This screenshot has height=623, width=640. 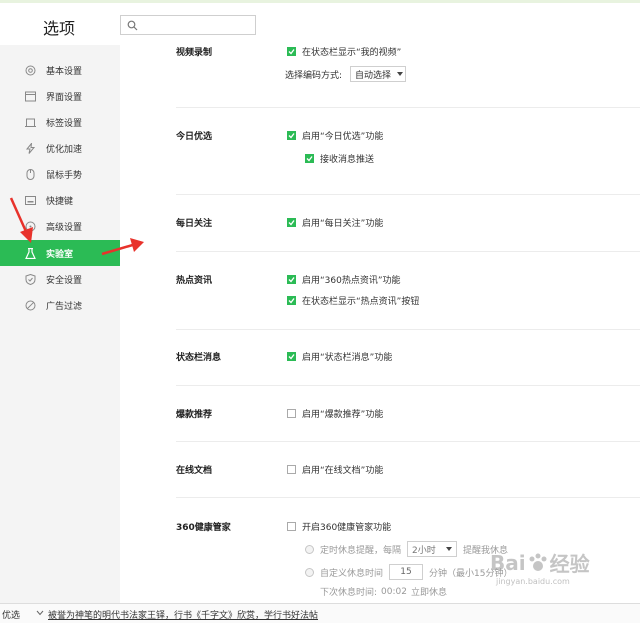 I want to click on option-label: 启用“爆款推荐”功能, so click(x=343, y=415).